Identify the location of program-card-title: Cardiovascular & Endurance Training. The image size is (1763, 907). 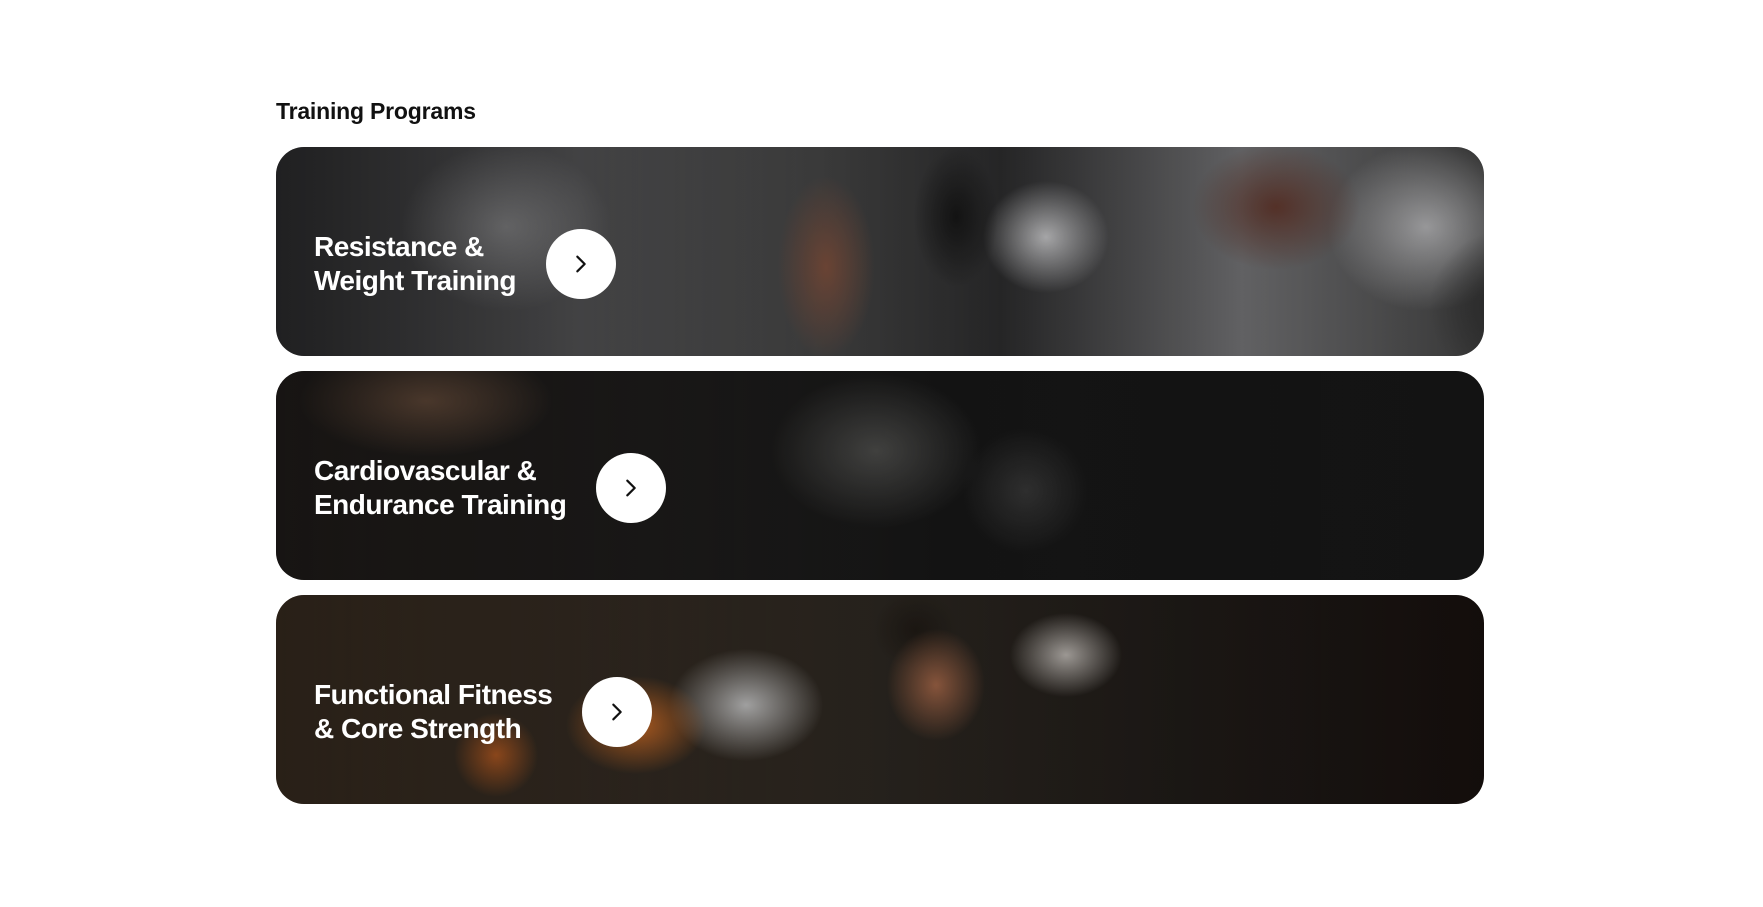
(440, 487).